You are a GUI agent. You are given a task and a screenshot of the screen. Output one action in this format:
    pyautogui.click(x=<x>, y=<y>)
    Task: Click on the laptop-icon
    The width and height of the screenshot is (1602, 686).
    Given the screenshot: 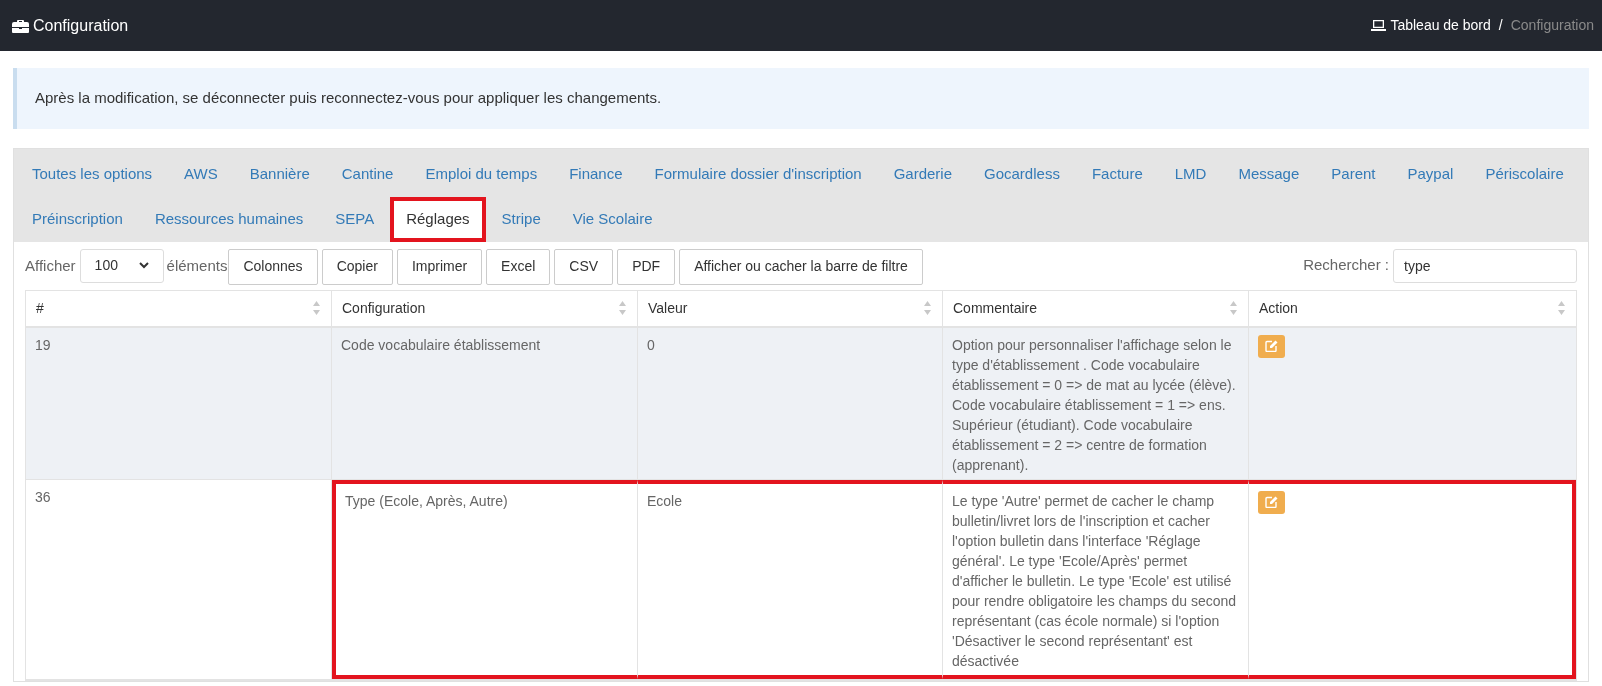 What is the action you would take?
    pyautogui.click(x=1379, y=25)
    